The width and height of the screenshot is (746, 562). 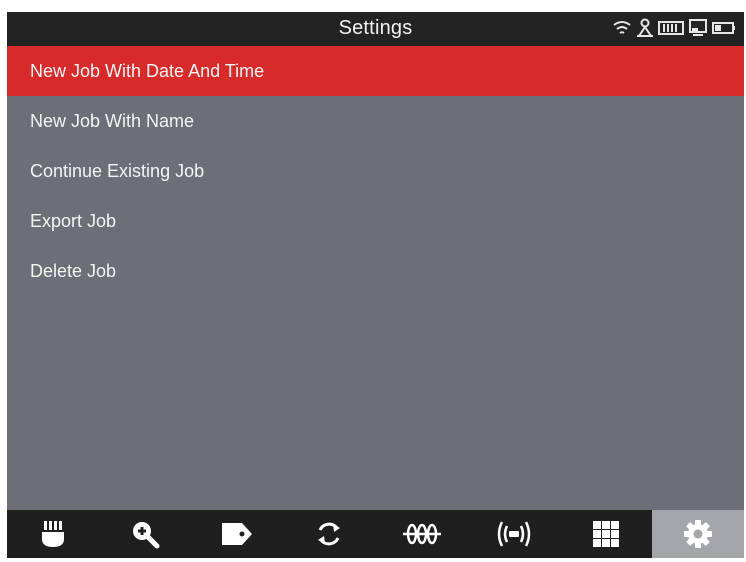 What do you see at coordinates (698, 28) in the screenshot?
I see `monitor-icon` at bounding box center [698, 28].